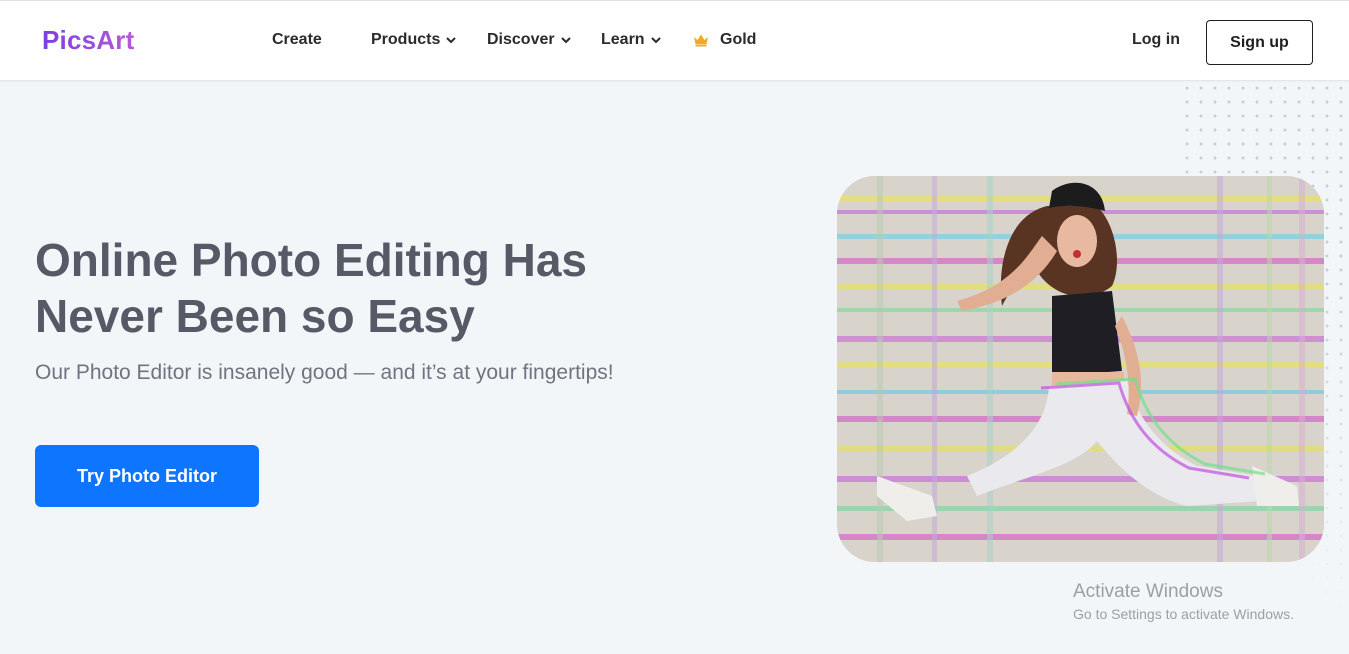 Image resolution: width=1349 pixels, height=654 pixels. I want to click on nav-learn: Learn, so click(631, 40).